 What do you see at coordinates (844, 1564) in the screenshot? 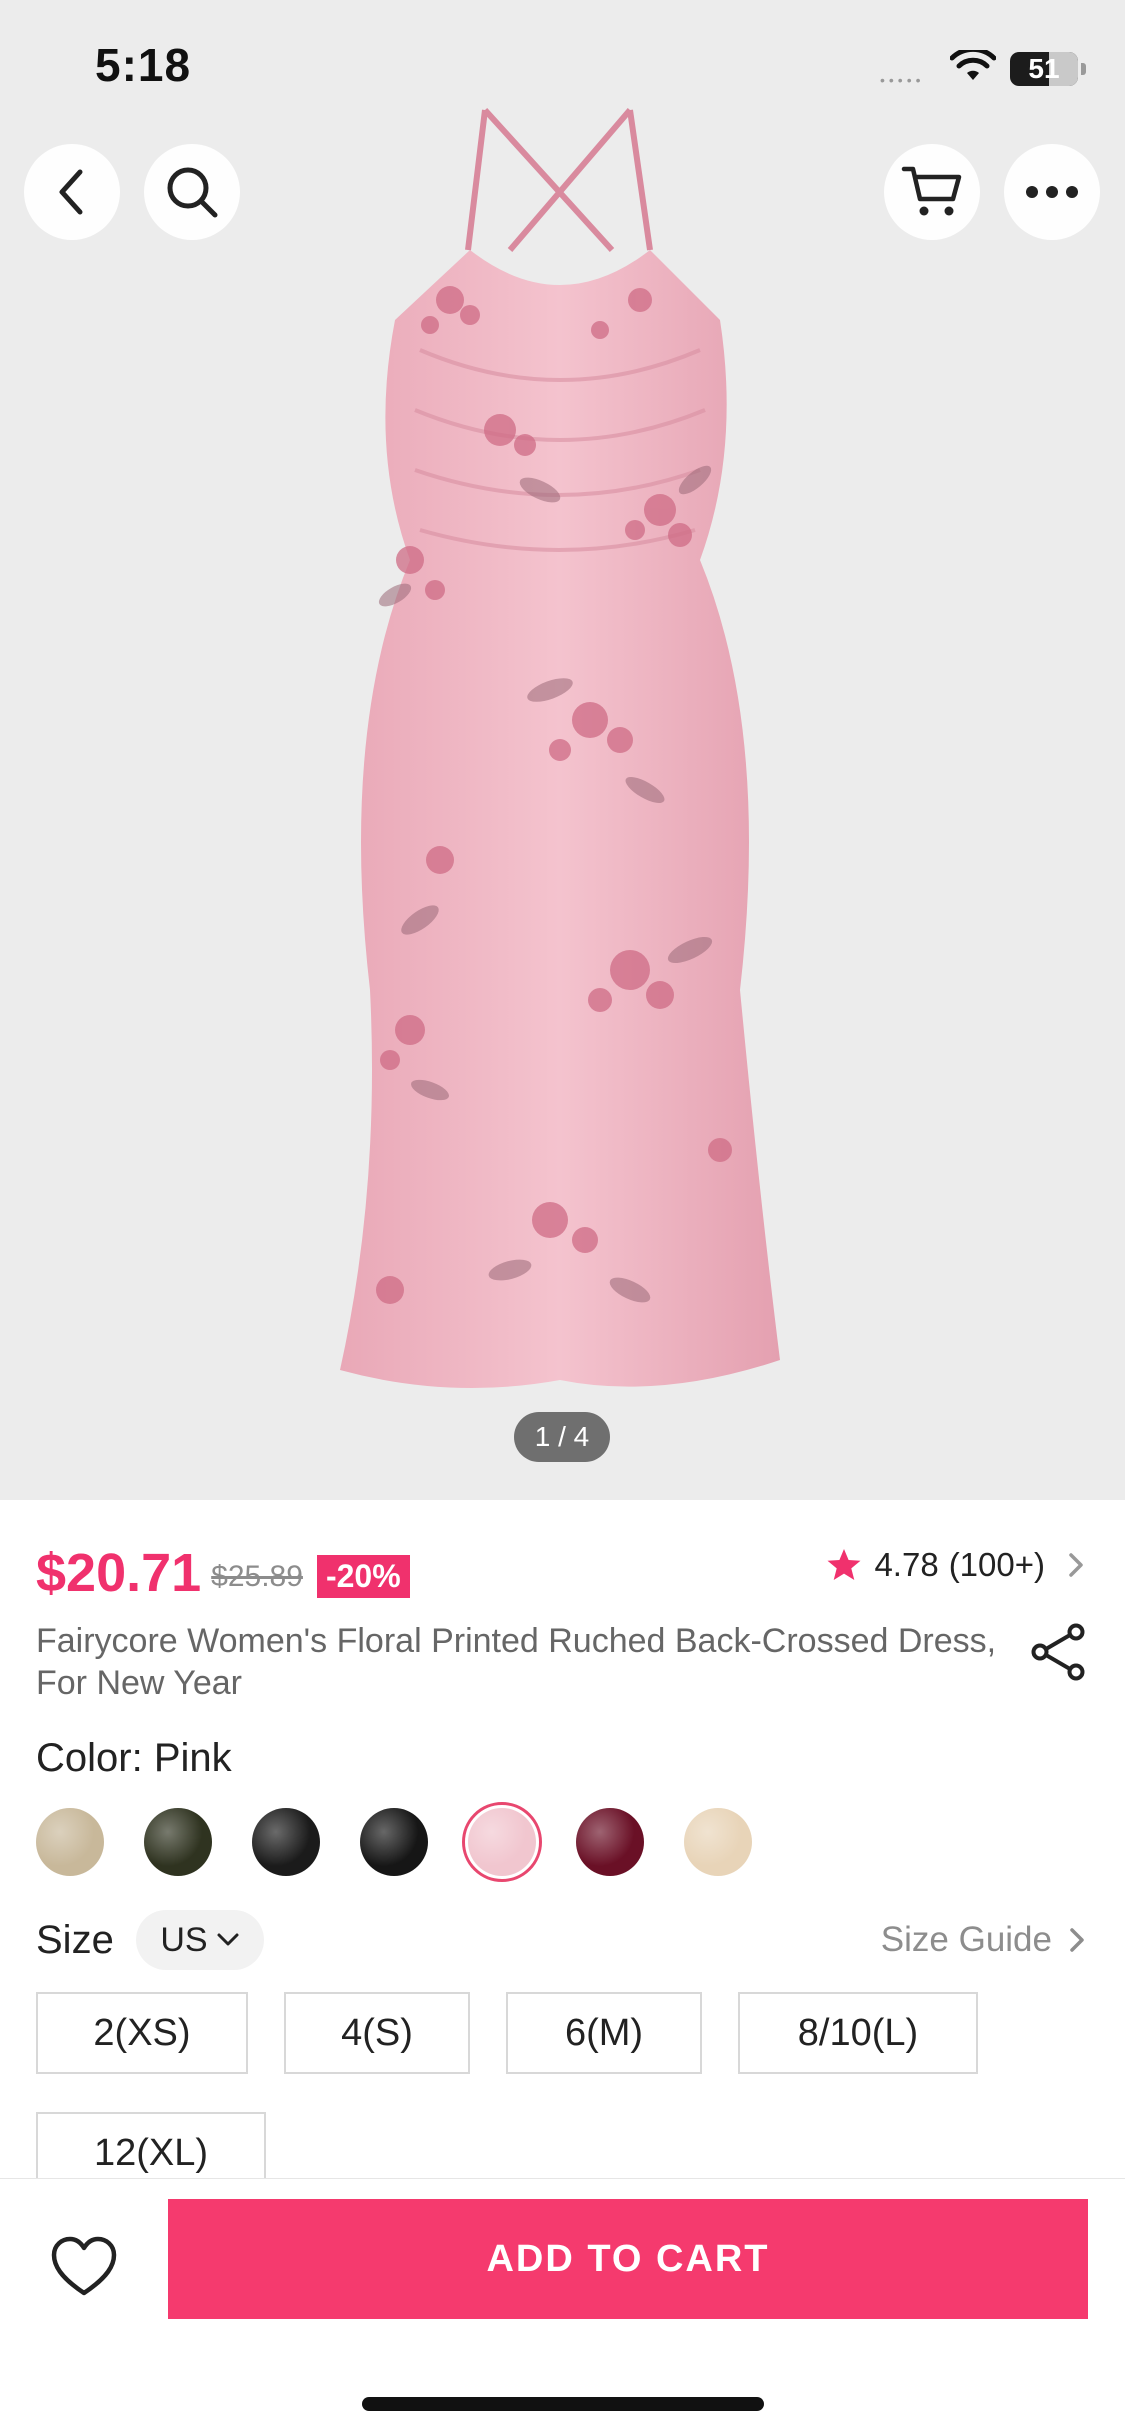
I see `star-icon` at bounding box center [844, 1564].